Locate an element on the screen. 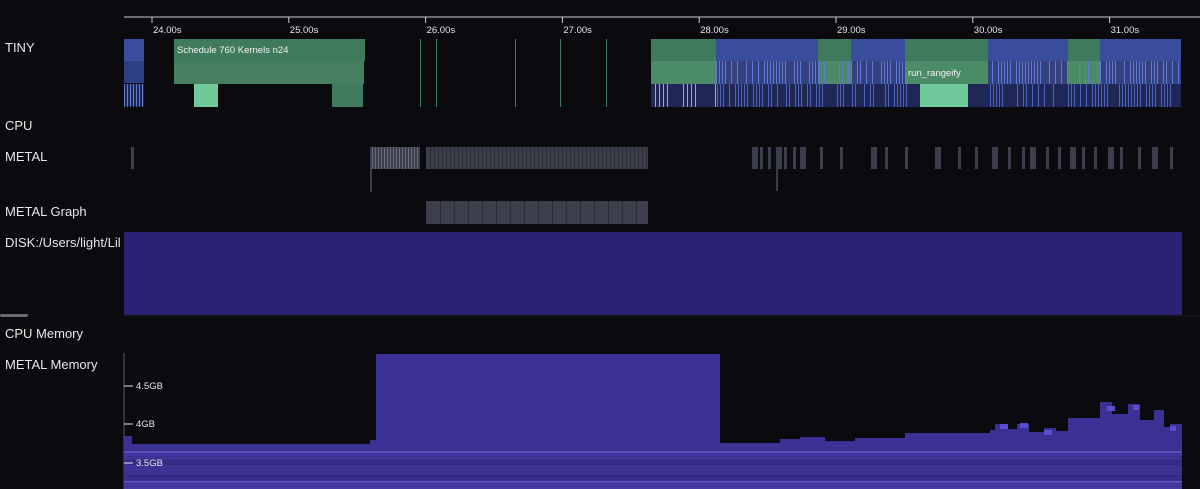  axis-tick-label: 27.00s is located at coordinates (577, 30).